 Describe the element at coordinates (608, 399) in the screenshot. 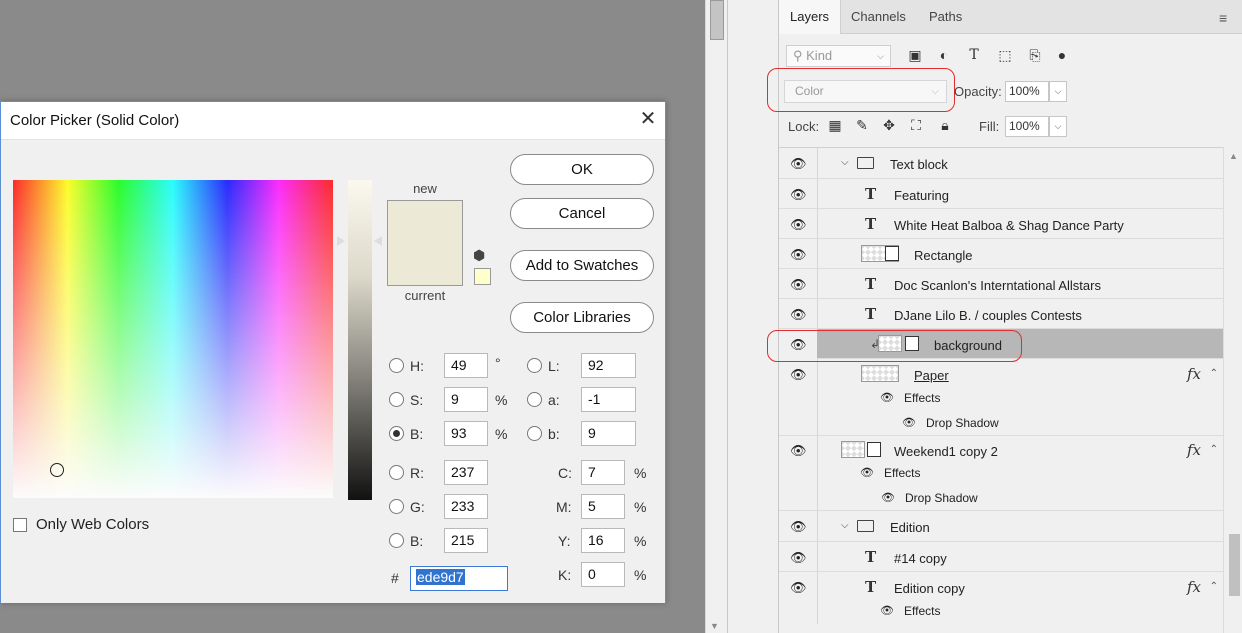

I see `a-input: -1` at that location.